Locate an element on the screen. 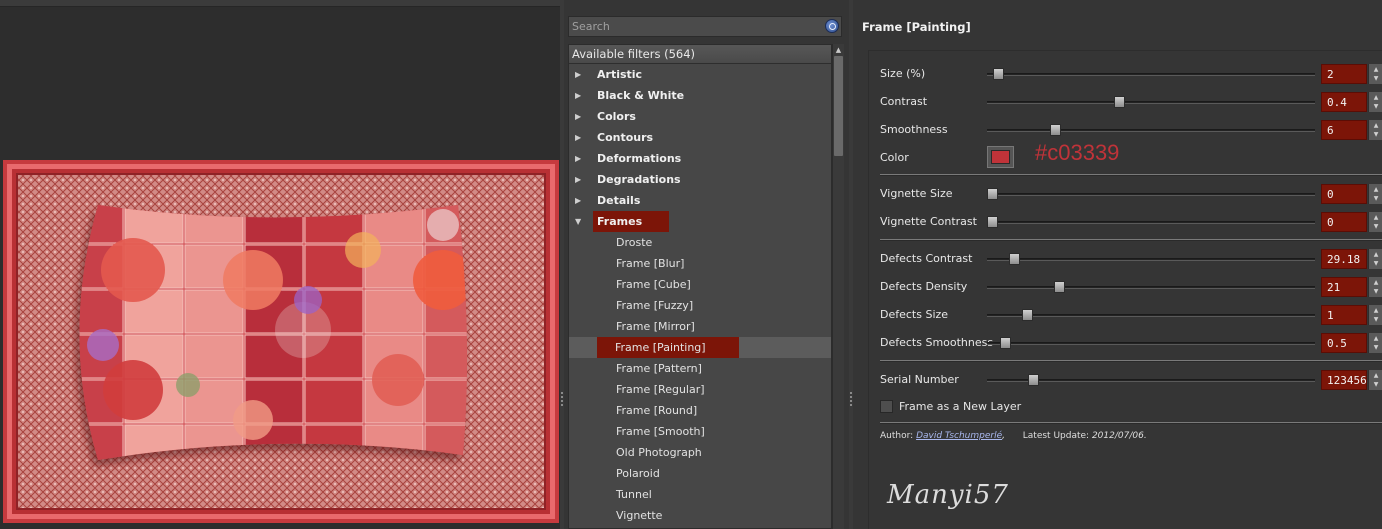  tree-item-deformations: ▶ Deformations is located at coordinates (700, 158).